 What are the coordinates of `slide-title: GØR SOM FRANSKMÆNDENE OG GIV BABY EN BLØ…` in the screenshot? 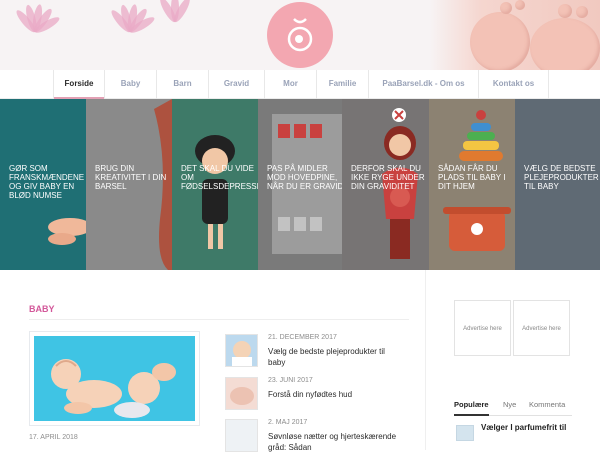 It's located at (47, 182).